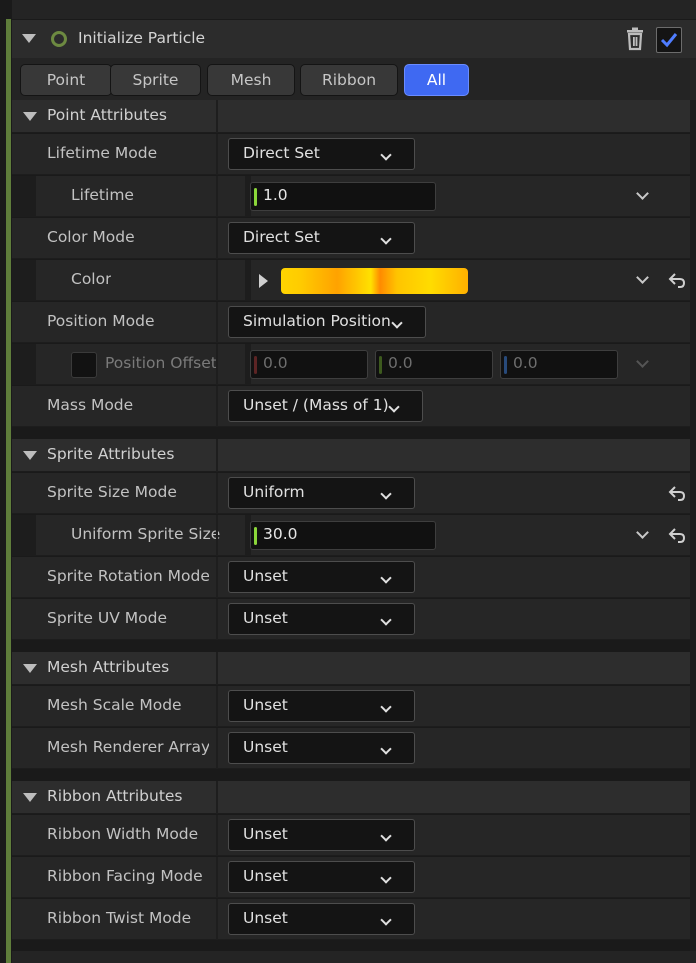  Describe the element at coordinates (321, 877) in the screenshot. I see `ribbon-facing-mode-dropdown: Unset` at that location.